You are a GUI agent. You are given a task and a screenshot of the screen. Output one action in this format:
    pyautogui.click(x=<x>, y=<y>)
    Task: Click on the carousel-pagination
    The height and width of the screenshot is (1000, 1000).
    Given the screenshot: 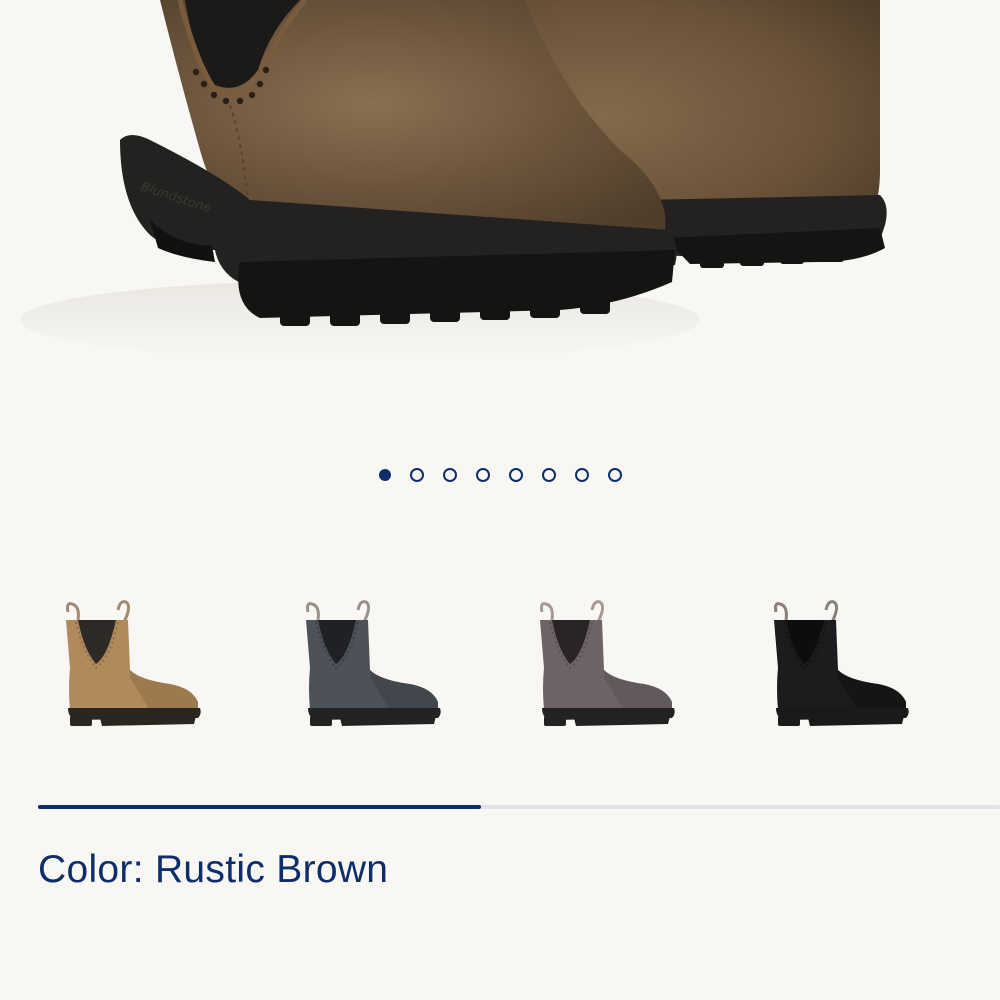 What is the action you would take?
    pyautogui.click(x=500, y=475)
    